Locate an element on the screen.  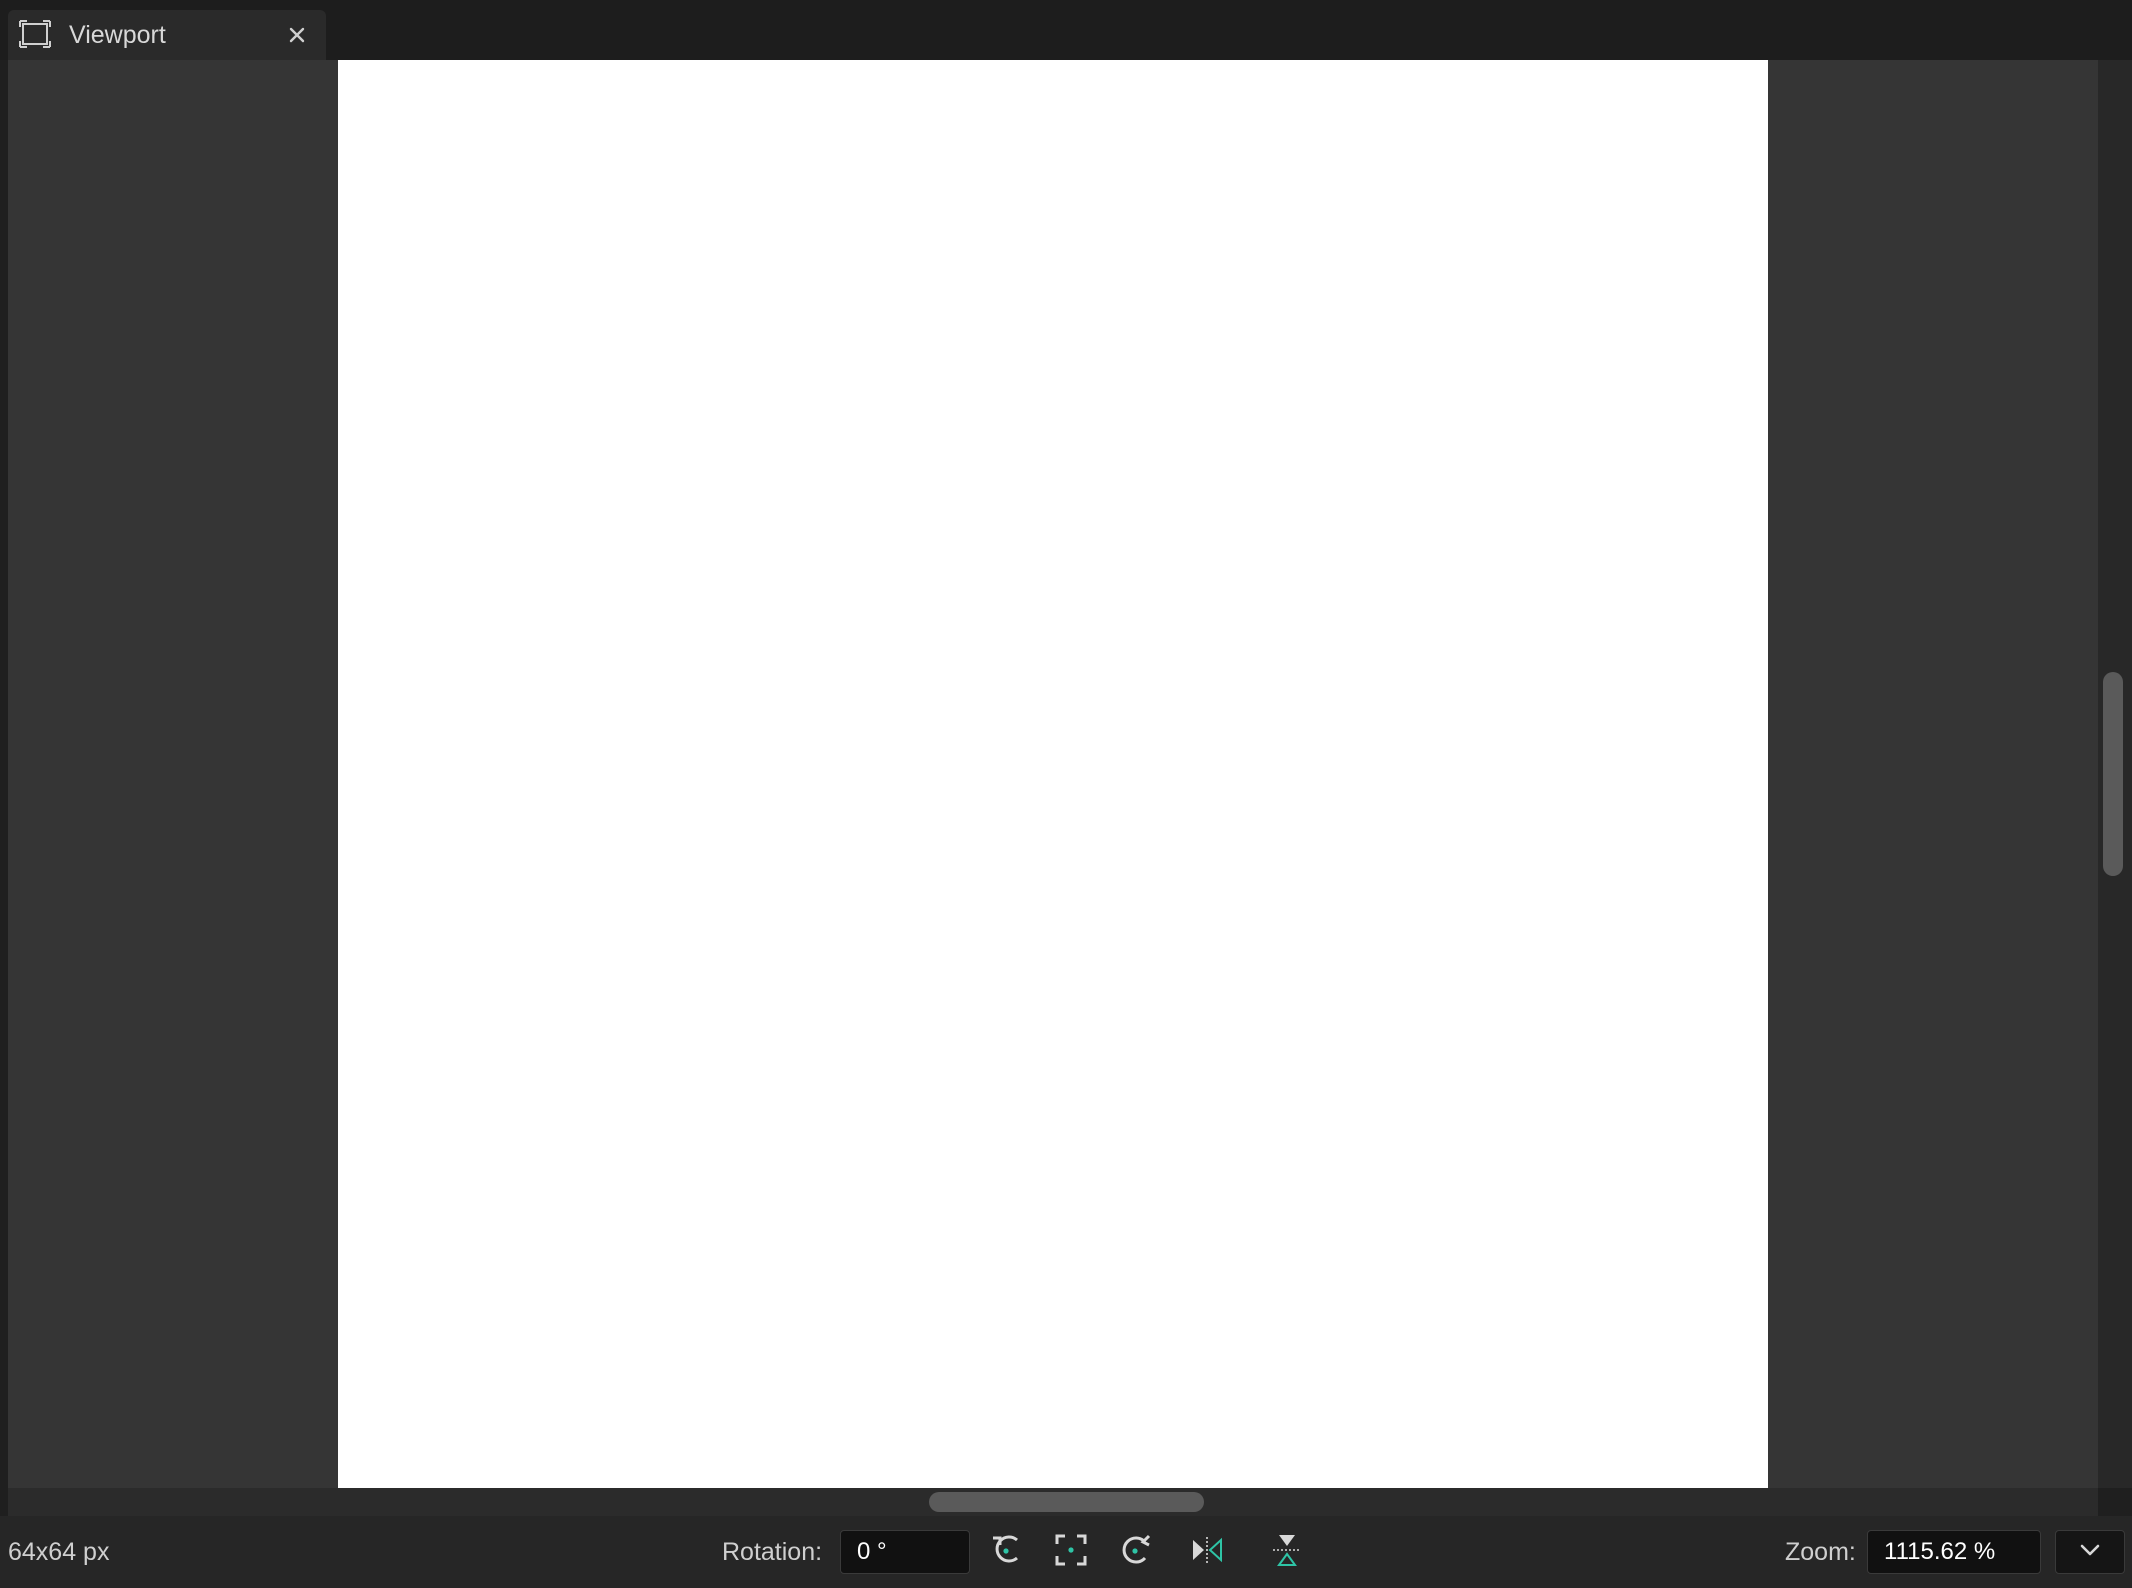
rotate-right-button is located at coordinates (1135, 1552).